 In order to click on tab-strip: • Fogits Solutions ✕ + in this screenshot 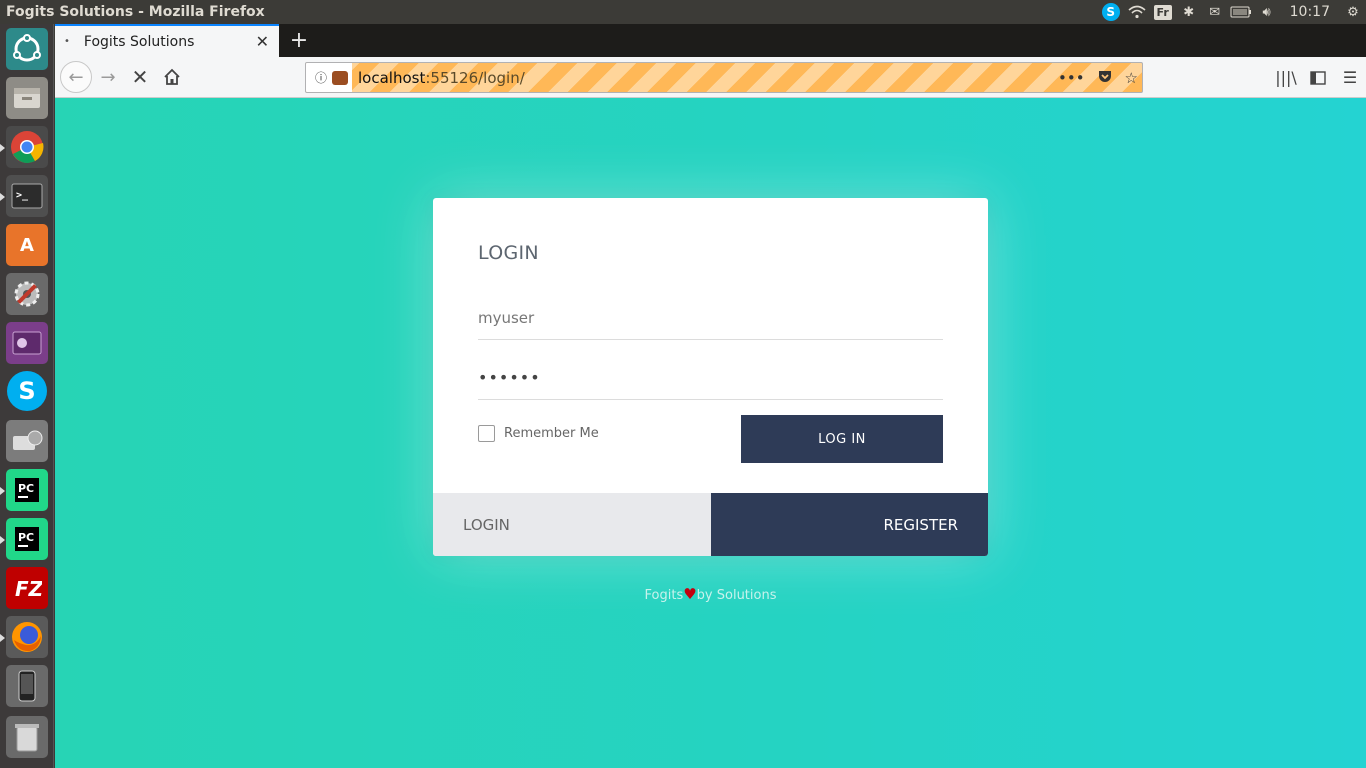, I will do `click(710, 40)`.